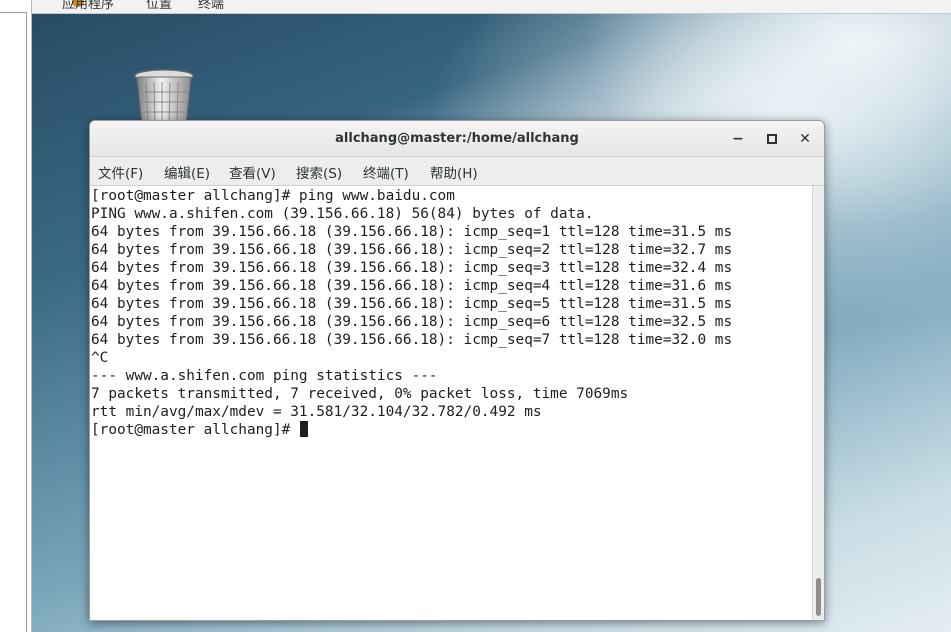 Image resolution: width=951 pixels, height=632 pixels. I want to click on trash-icon, so click(164, 96).